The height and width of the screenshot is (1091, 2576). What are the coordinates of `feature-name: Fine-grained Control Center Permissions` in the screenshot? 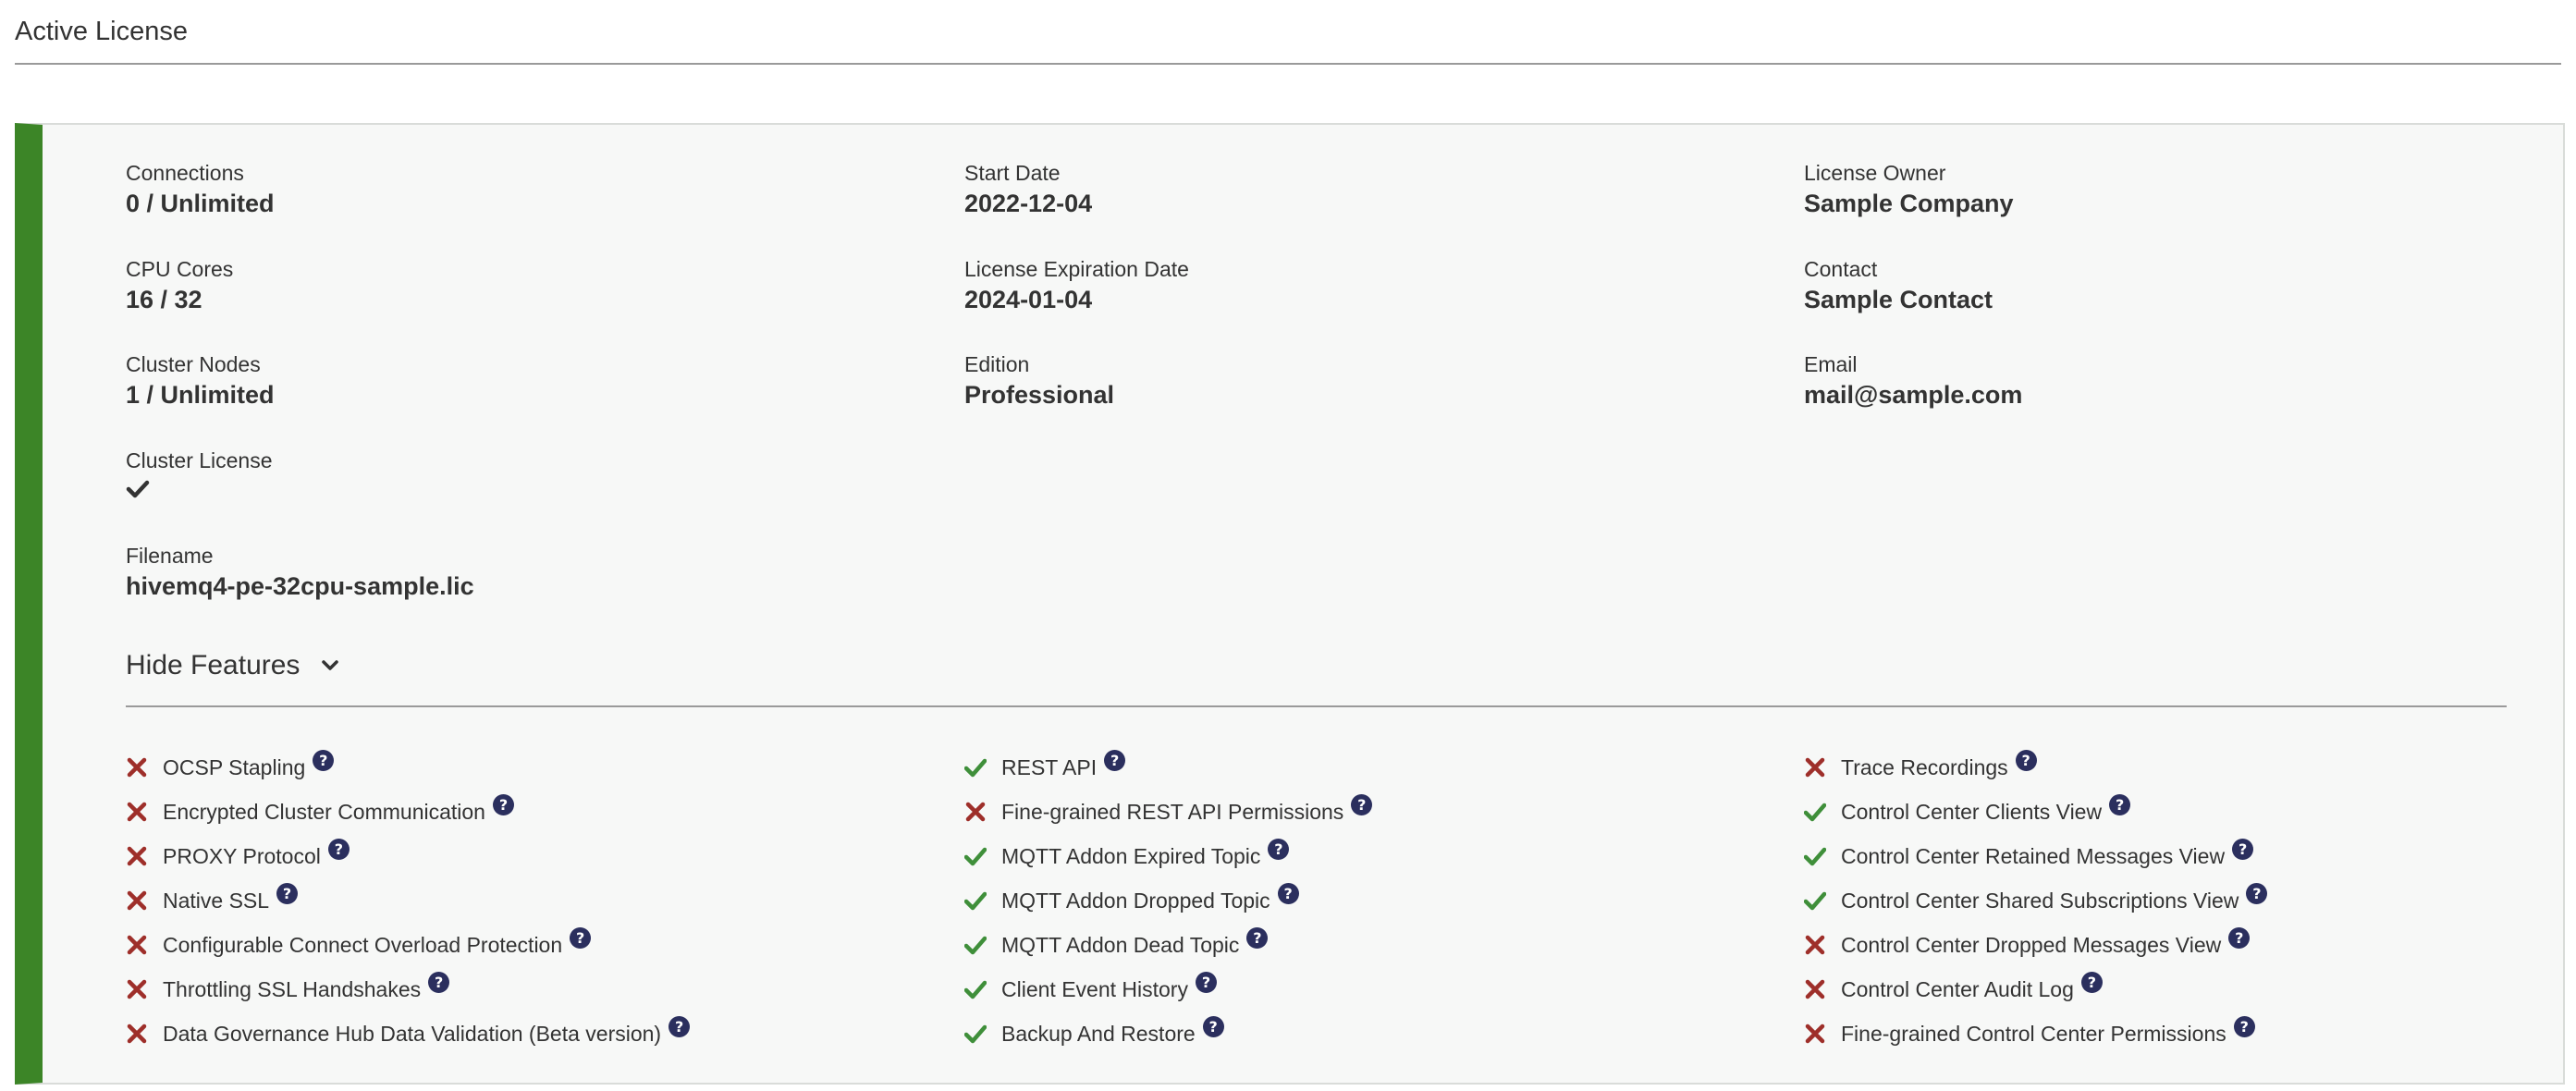 It's located at (2033, 1033).